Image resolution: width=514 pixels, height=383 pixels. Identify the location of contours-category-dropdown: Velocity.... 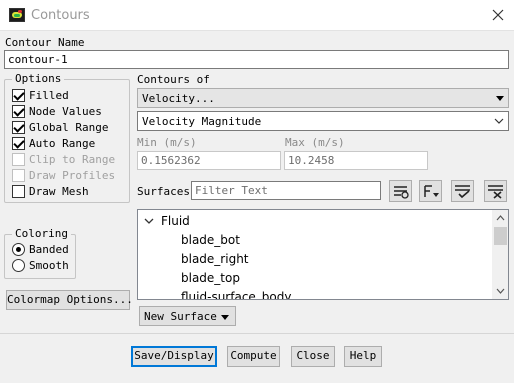
(323, 98).